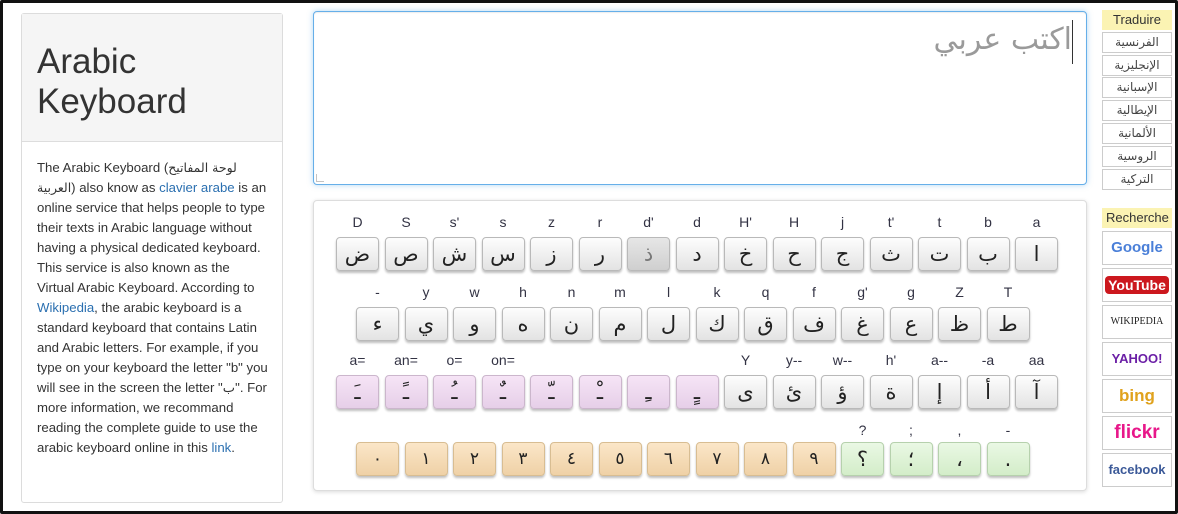 The image size is (1178, 514). I want to click on search-wikipedia-button: WIKIPEDIA, so click(1137, 321).